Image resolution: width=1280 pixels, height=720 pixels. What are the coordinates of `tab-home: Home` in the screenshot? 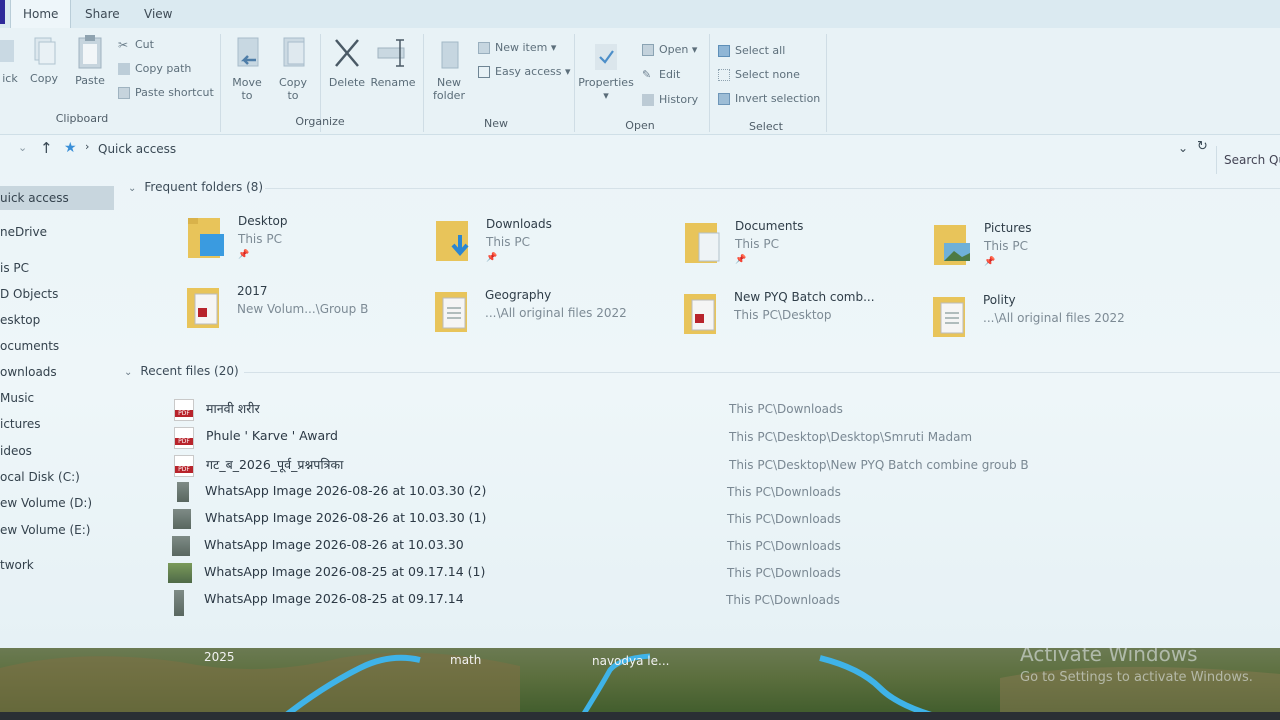 It's located at (41, 14).